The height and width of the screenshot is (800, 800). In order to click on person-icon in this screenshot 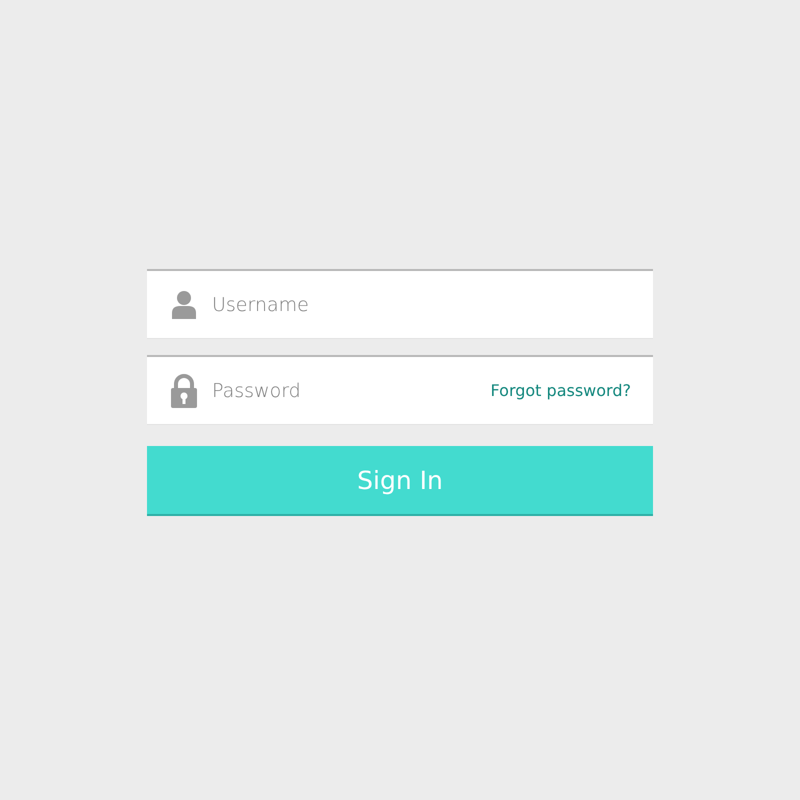, I will do `click(184, 305)`.